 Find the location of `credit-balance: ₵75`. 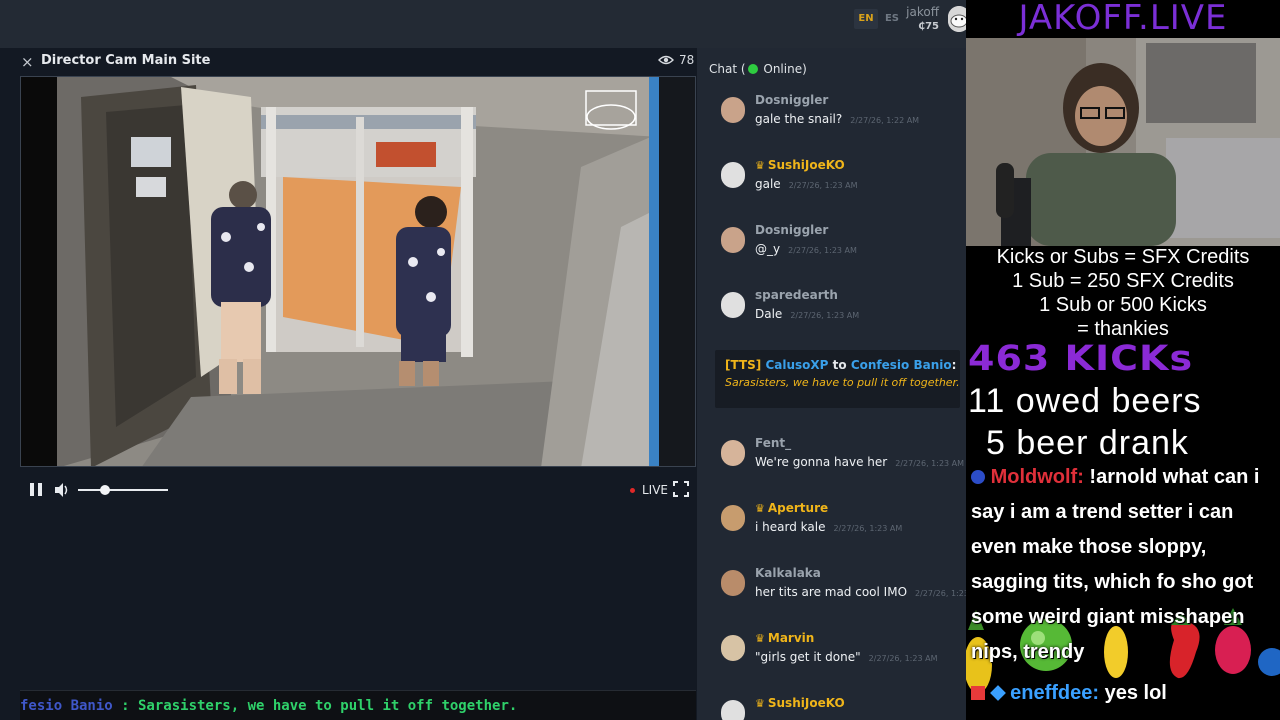

credit-balance: ₵75 is located at coordinates (928, 26).